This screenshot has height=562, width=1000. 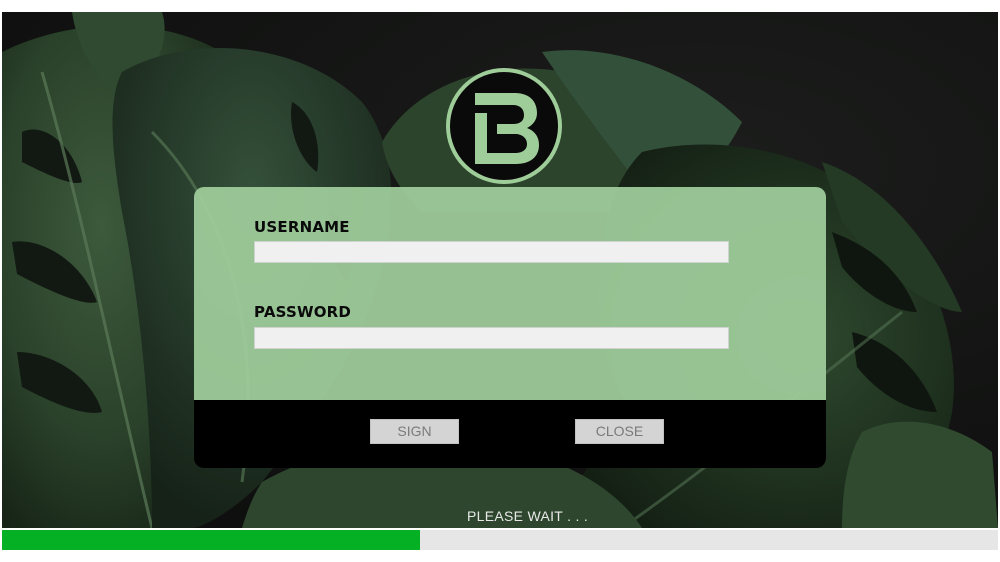 I want to click on letter-b-logo-icon, so click(x=504, y=126).